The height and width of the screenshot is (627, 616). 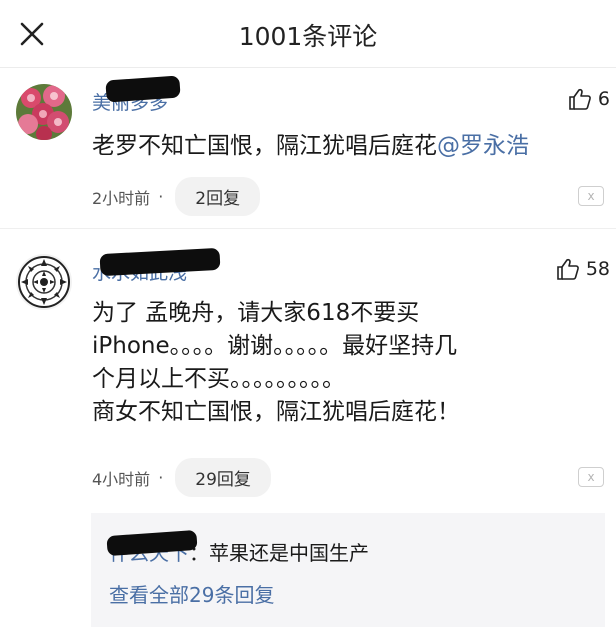 I want to click on view-all-replies-link: 查看全部29条回复, so click(x=191, y=593).